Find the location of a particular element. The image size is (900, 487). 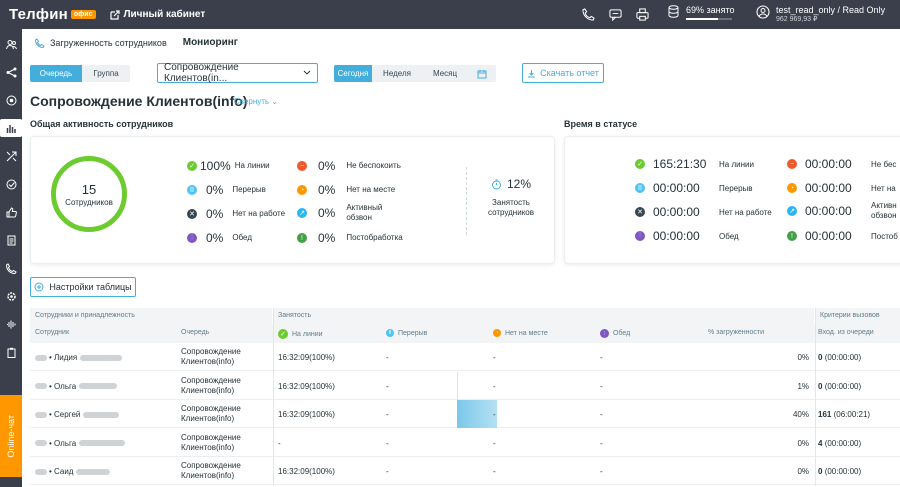

sidebar-item-check is located at coordinates (11, 184).